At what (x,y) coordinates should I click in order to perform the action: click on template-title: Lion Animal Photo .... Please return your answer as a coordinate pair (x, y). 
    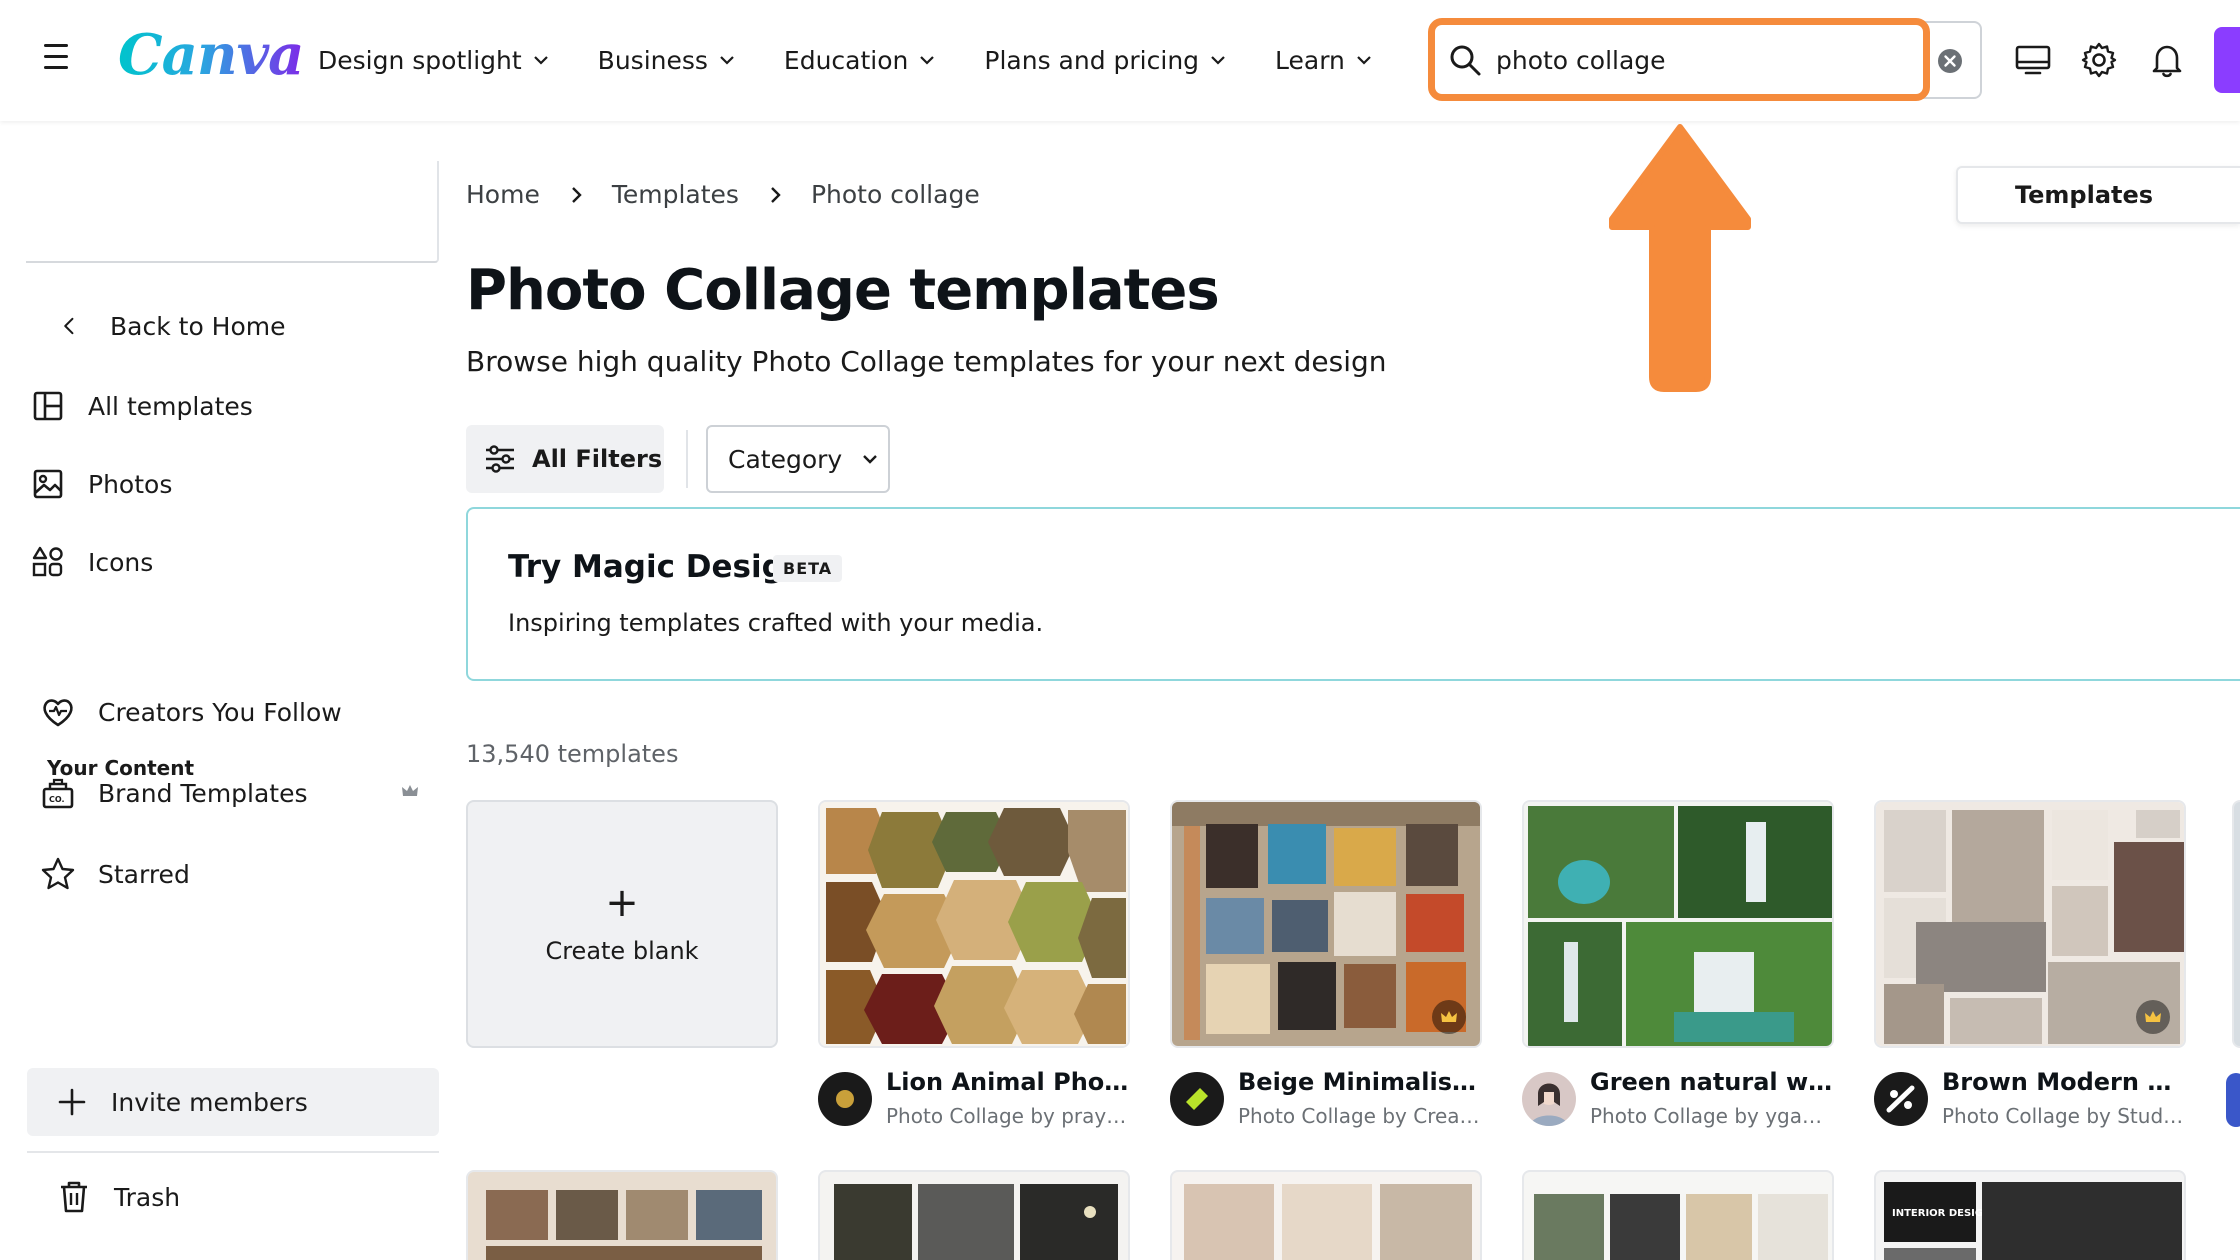
    Looking at the image, I should click on (1008, 1082).